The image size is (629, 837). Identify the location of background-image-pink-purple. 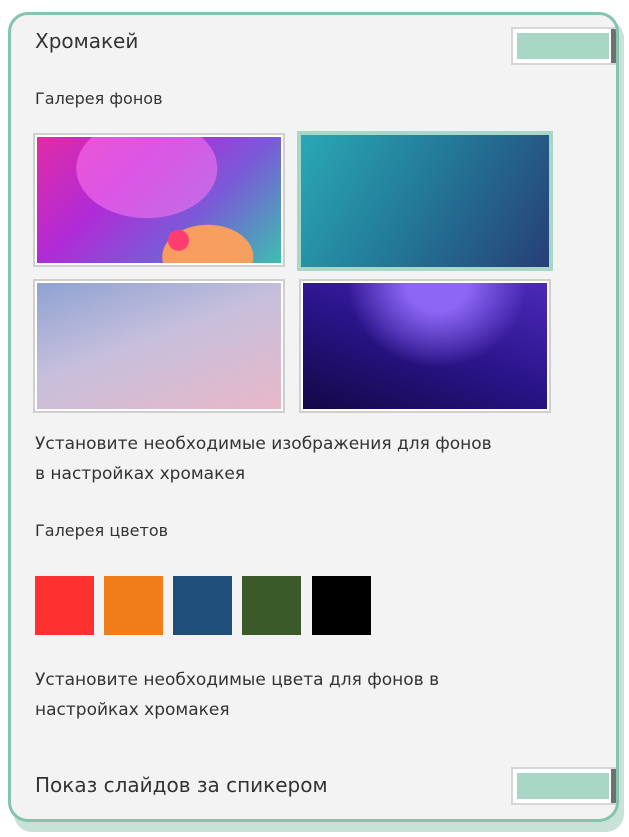
(159, 200).